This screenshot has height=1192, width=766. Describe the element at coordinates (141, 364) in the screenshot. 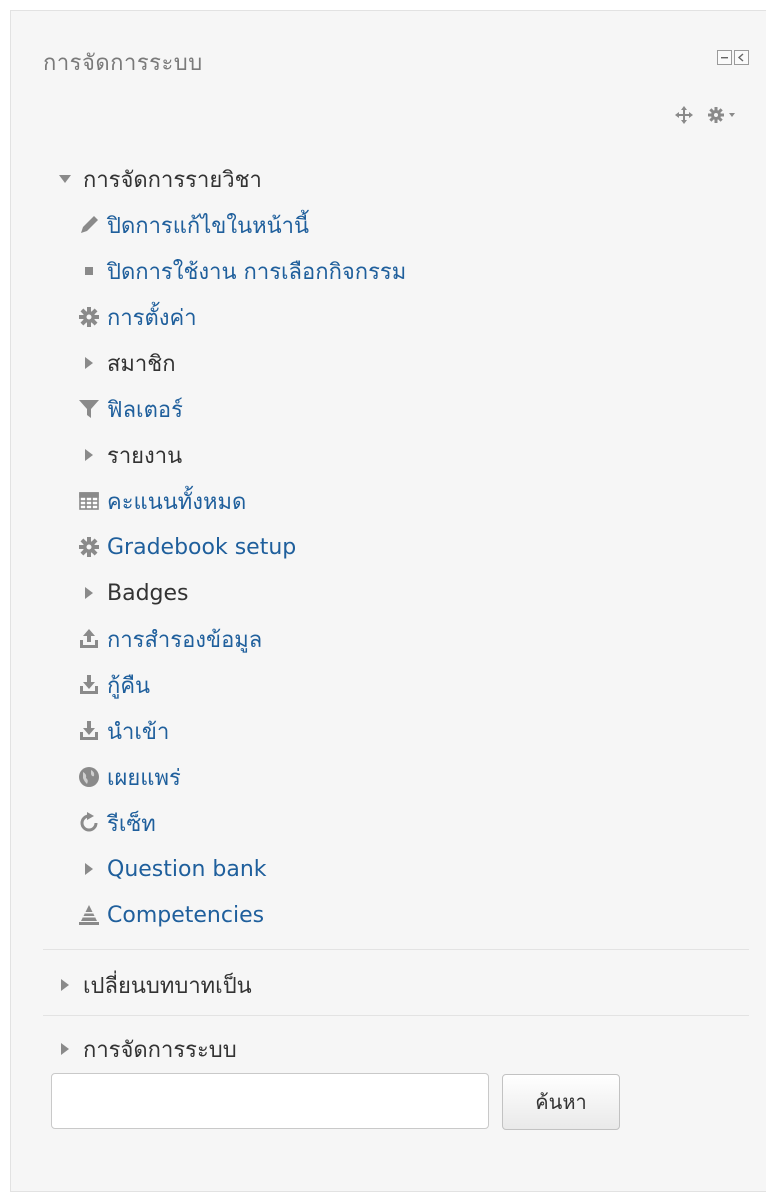

I see `tree-item-label: สมาชิก` at that location.